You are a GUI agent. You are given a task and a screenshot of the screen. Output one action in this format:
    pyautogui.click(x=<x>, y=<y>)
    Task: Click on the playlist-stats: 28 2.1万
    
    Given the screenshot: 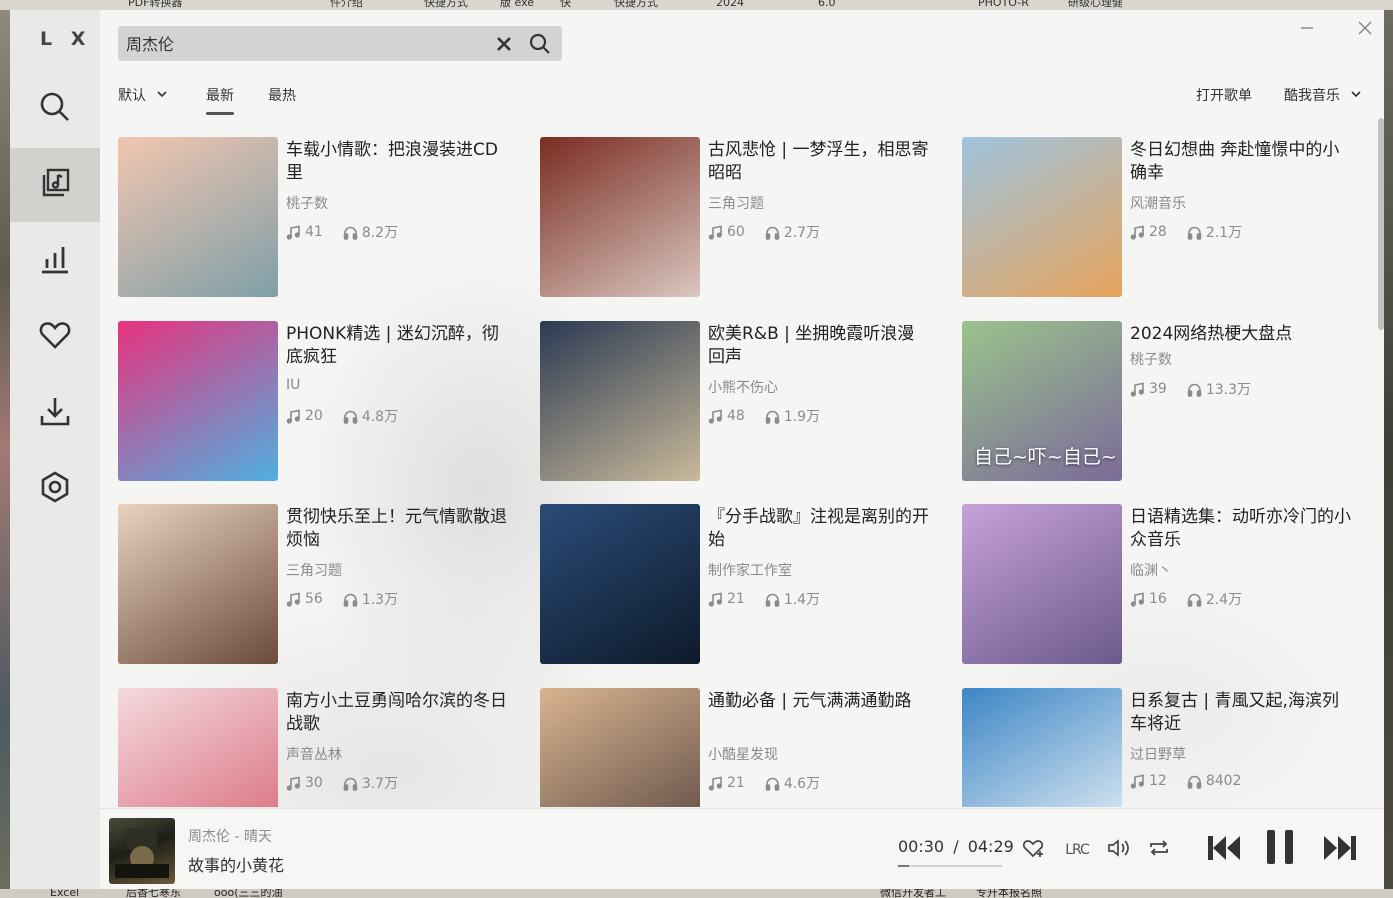 What is the action you would take?
    pyautogui.click(x=1196, y=232)
    